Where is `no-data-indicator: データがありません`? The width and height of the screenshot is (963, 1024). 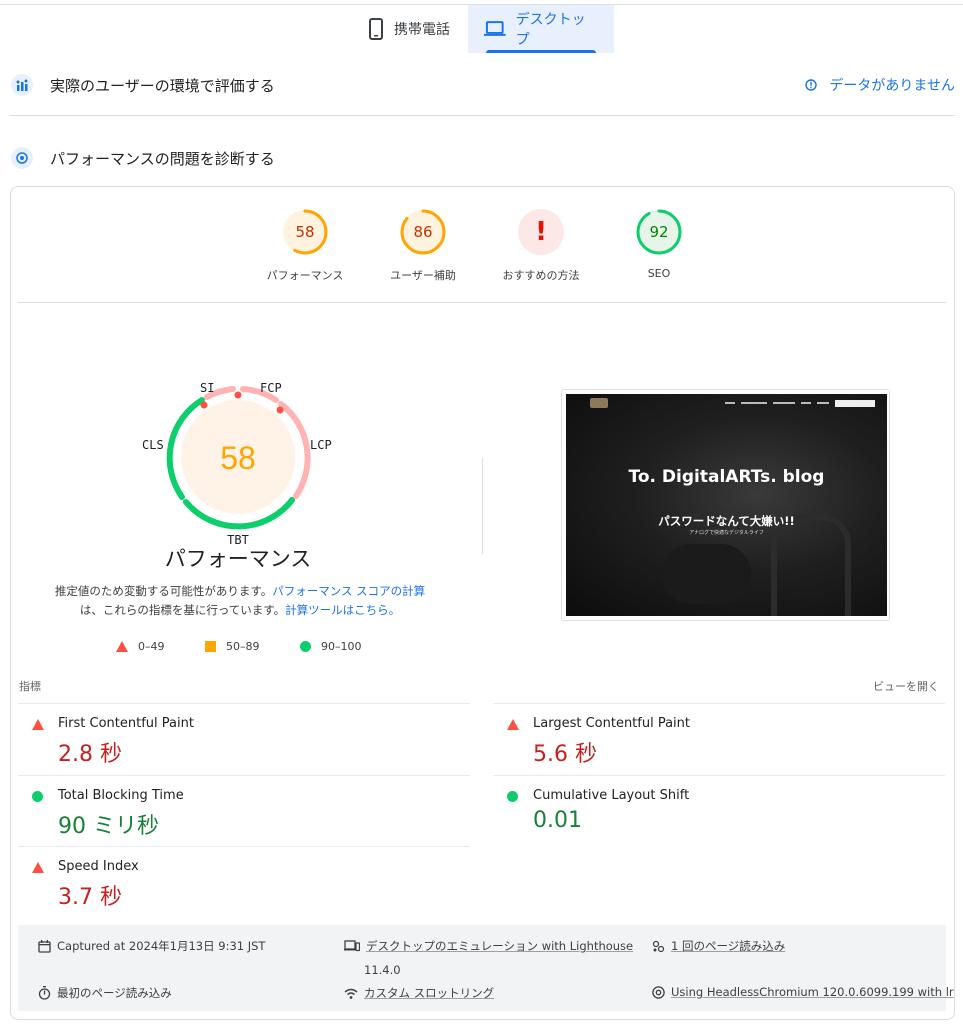 no-data-indicator: データがありません is located at coordinates (880, 85).